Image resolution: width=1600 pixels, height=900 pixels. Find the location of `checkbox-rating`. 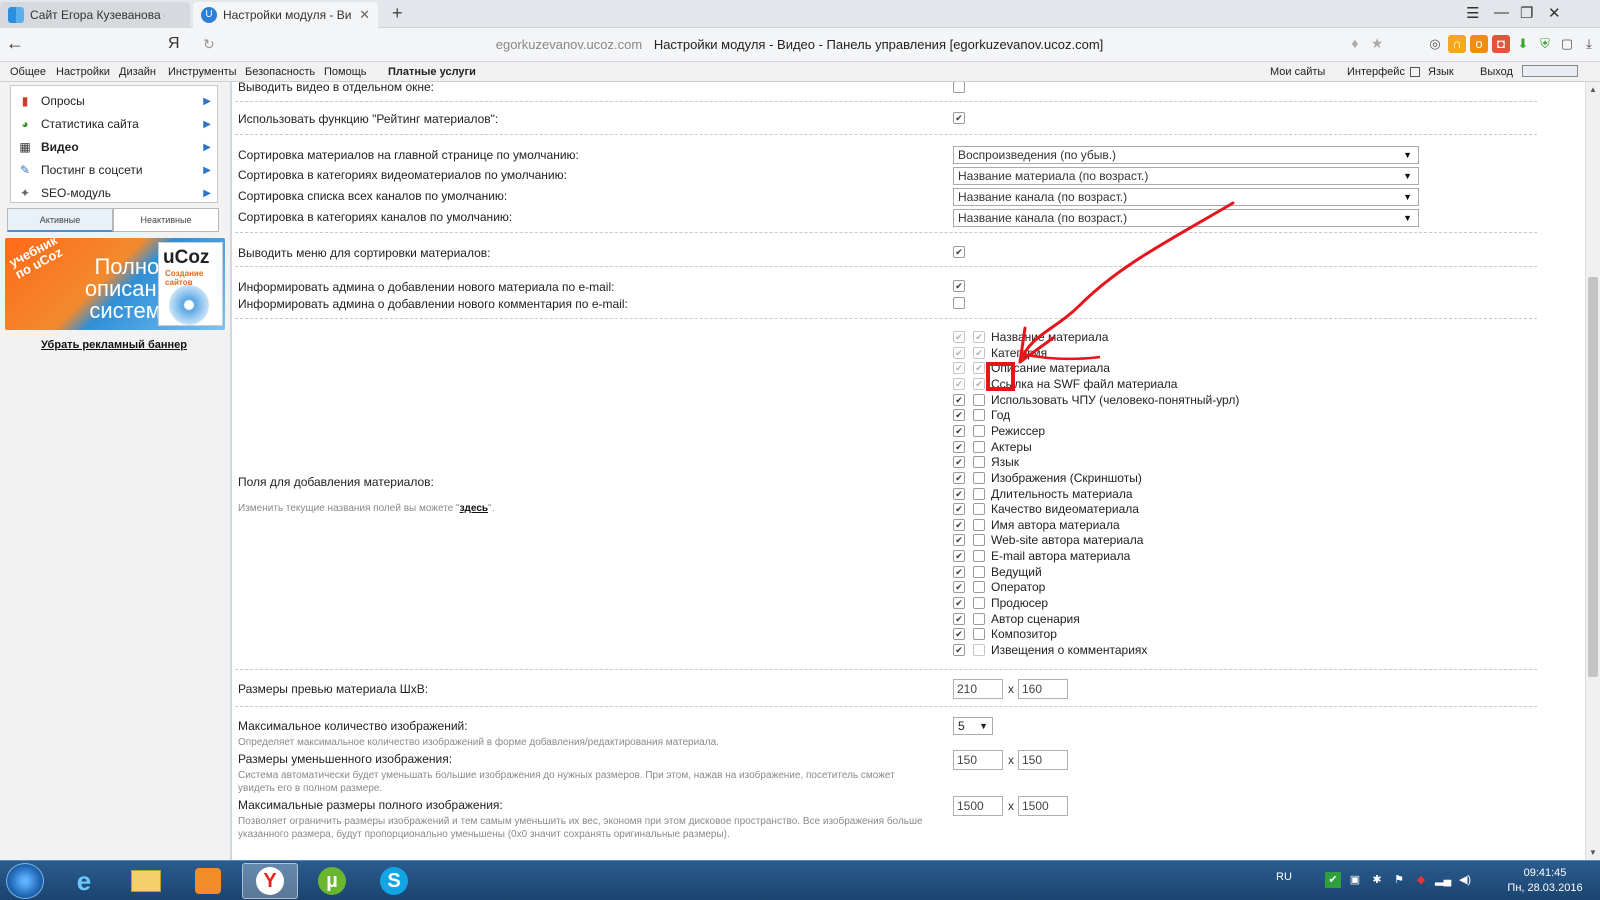

checkbox-rating is located at coordinates (959, 118).